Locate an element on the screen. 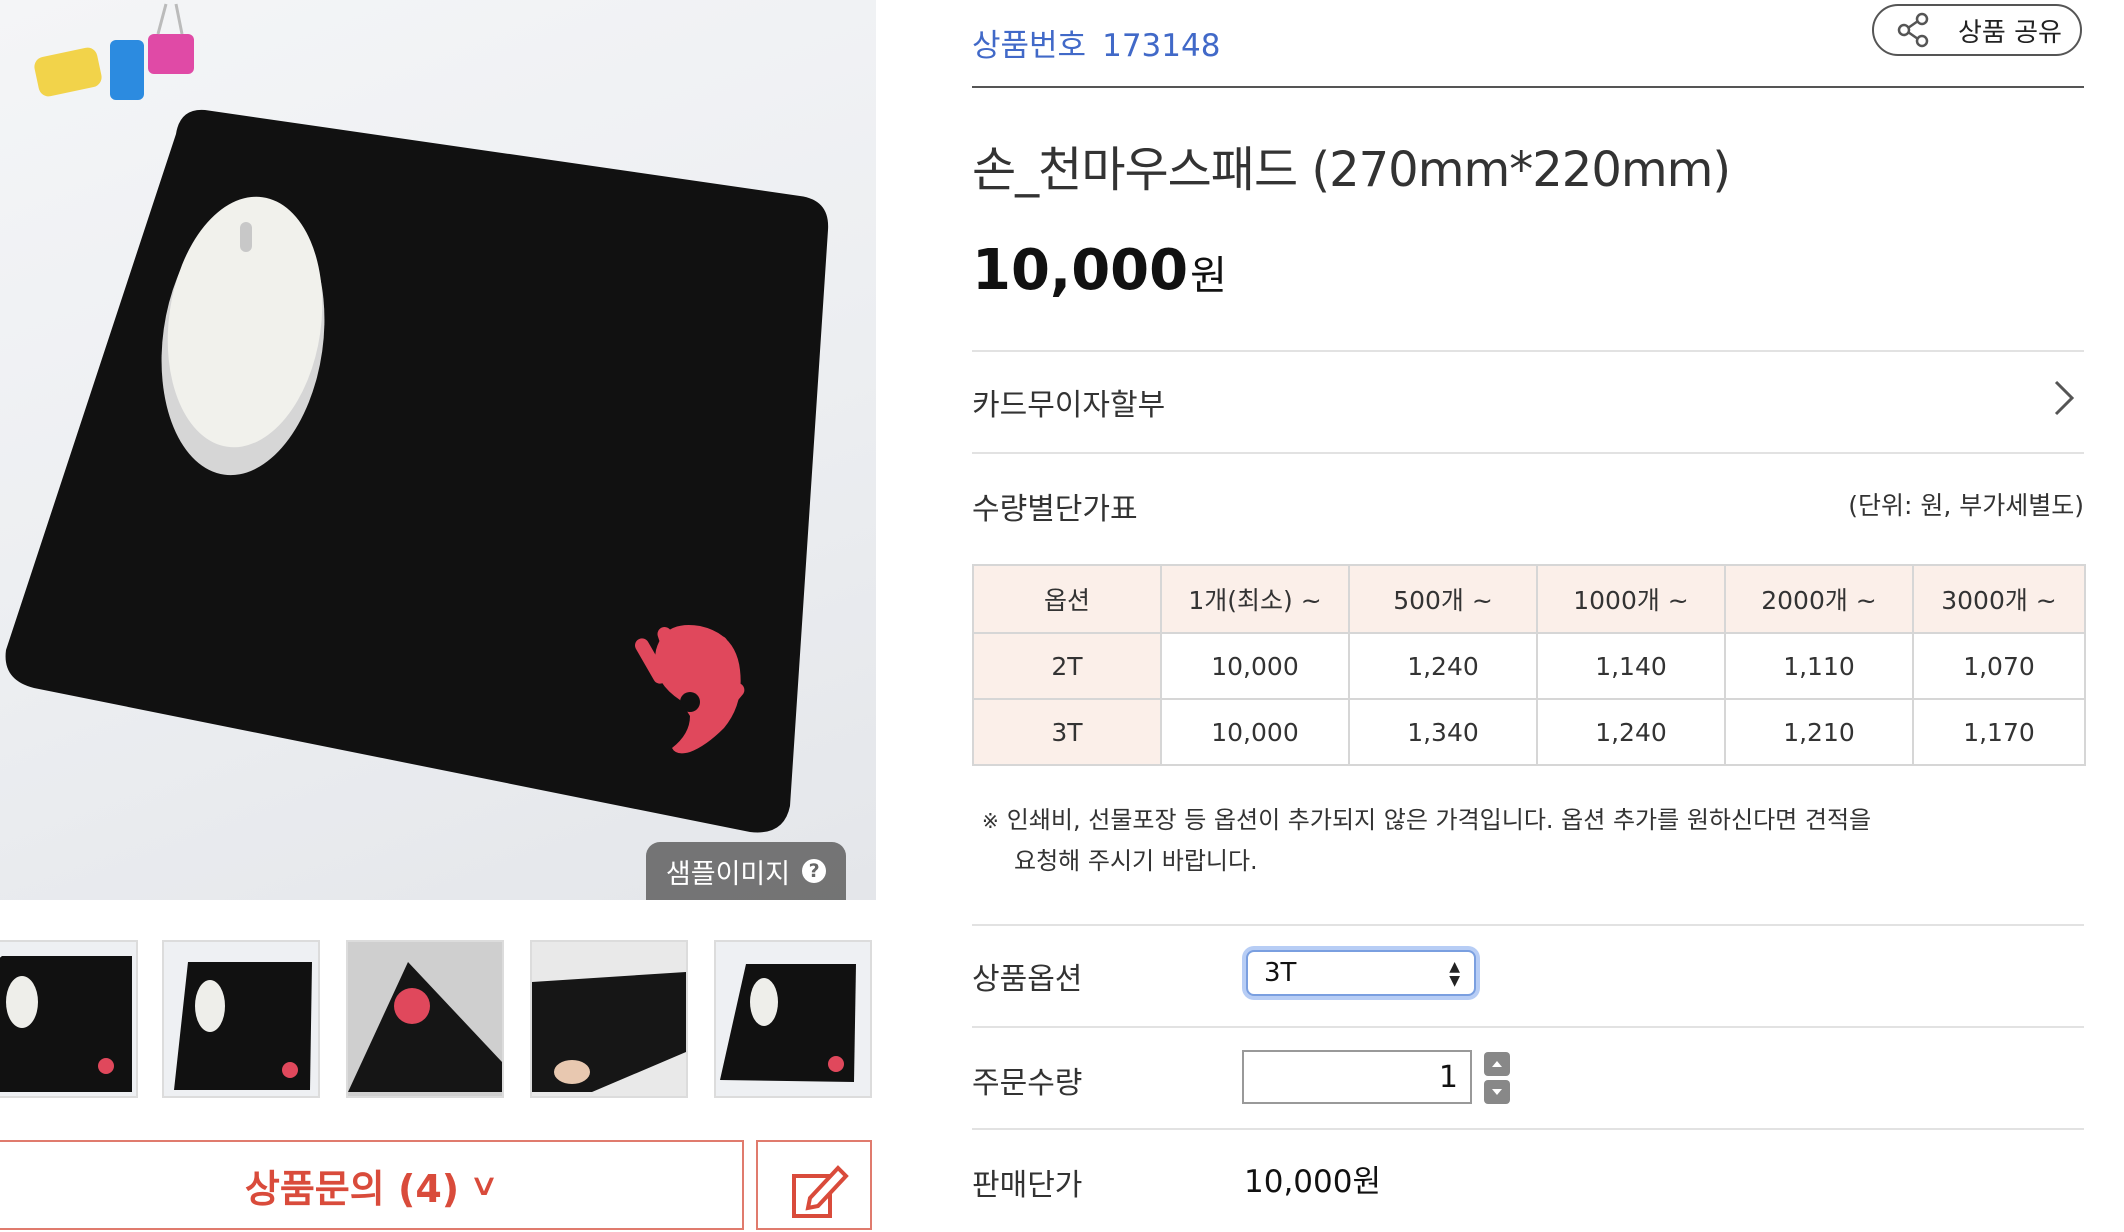 The height and width of the screenshot is (1232, 2124). note-line-2: 요청해 주시기 바랍니다. is located at coordinates (1136, 861).